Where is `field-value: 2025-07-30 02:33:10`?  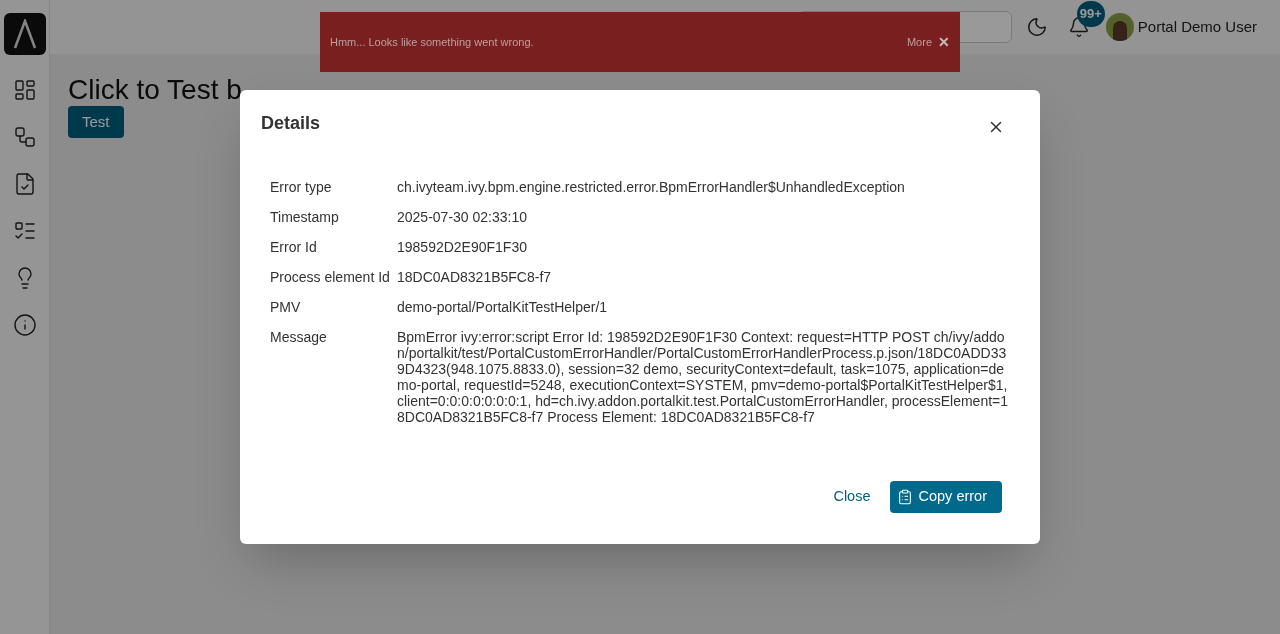
field-value: 2025-07-30 02:33:10 is located at coordinates (462, 217).